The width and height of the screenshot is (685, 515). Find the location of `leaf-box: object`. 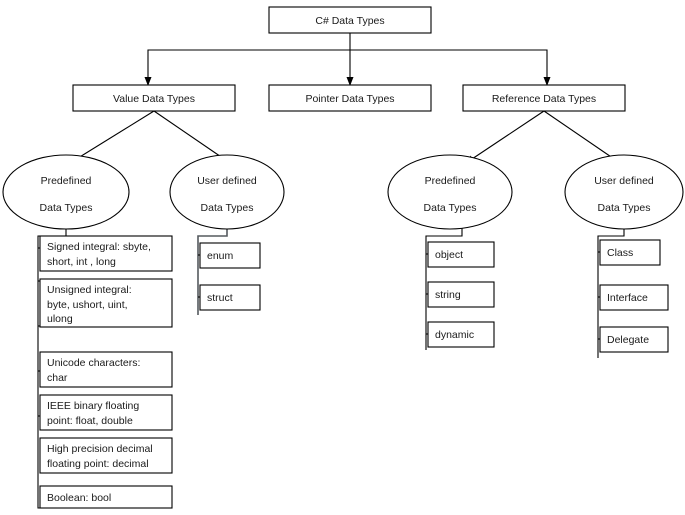

leaf-box: object is located at coordinates (461, 254).